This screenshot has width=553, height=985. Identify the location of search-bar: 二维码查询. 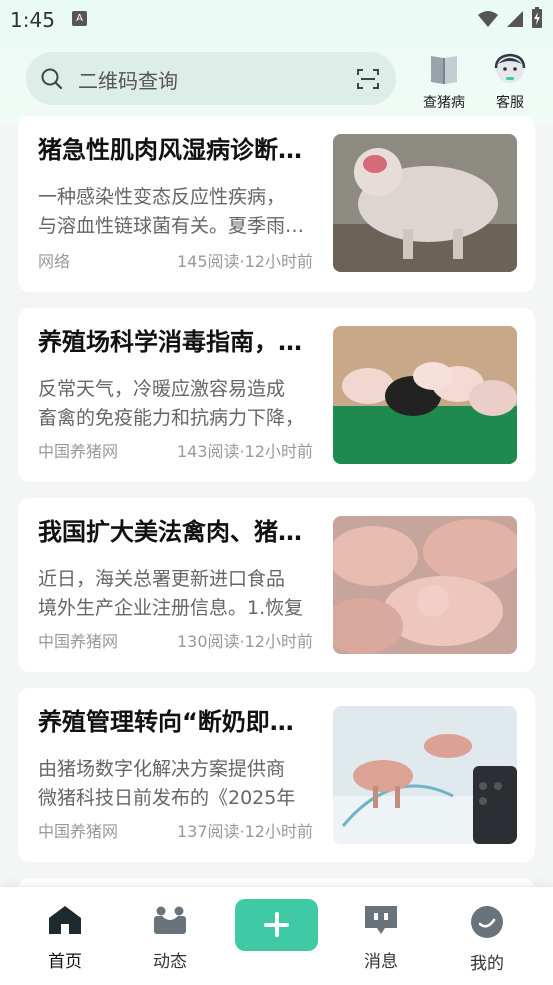
(211, 78).